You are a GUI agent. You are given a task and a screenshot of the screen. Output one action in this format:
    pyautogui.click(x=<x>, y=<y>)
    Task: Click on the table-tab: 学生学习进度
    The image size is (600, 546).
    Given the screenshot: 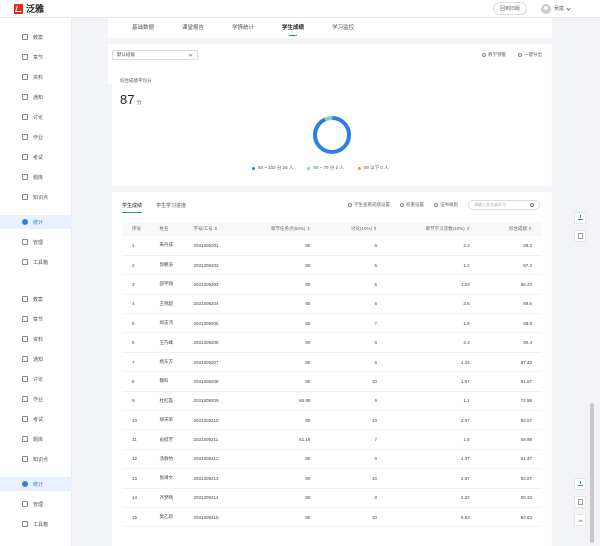 What is the action you would take?
    pyautogui.click(x=171, y=207)
    